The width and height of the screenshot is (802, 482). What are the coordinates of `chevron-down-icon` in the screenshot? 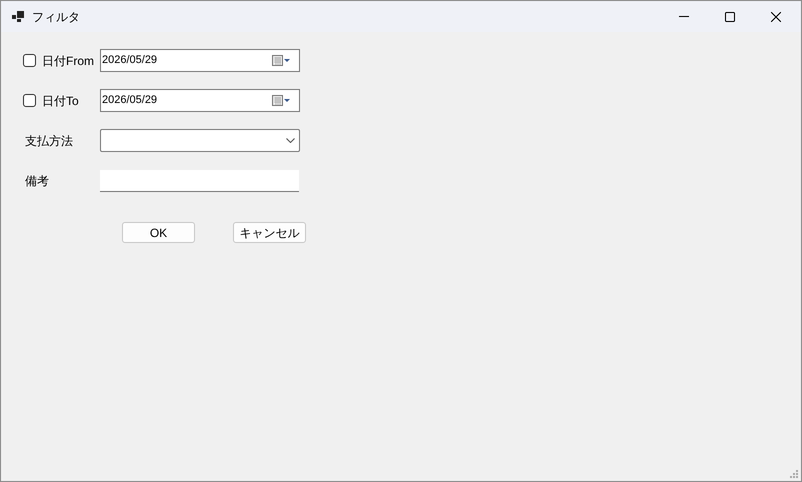 It's located at (290, 140).